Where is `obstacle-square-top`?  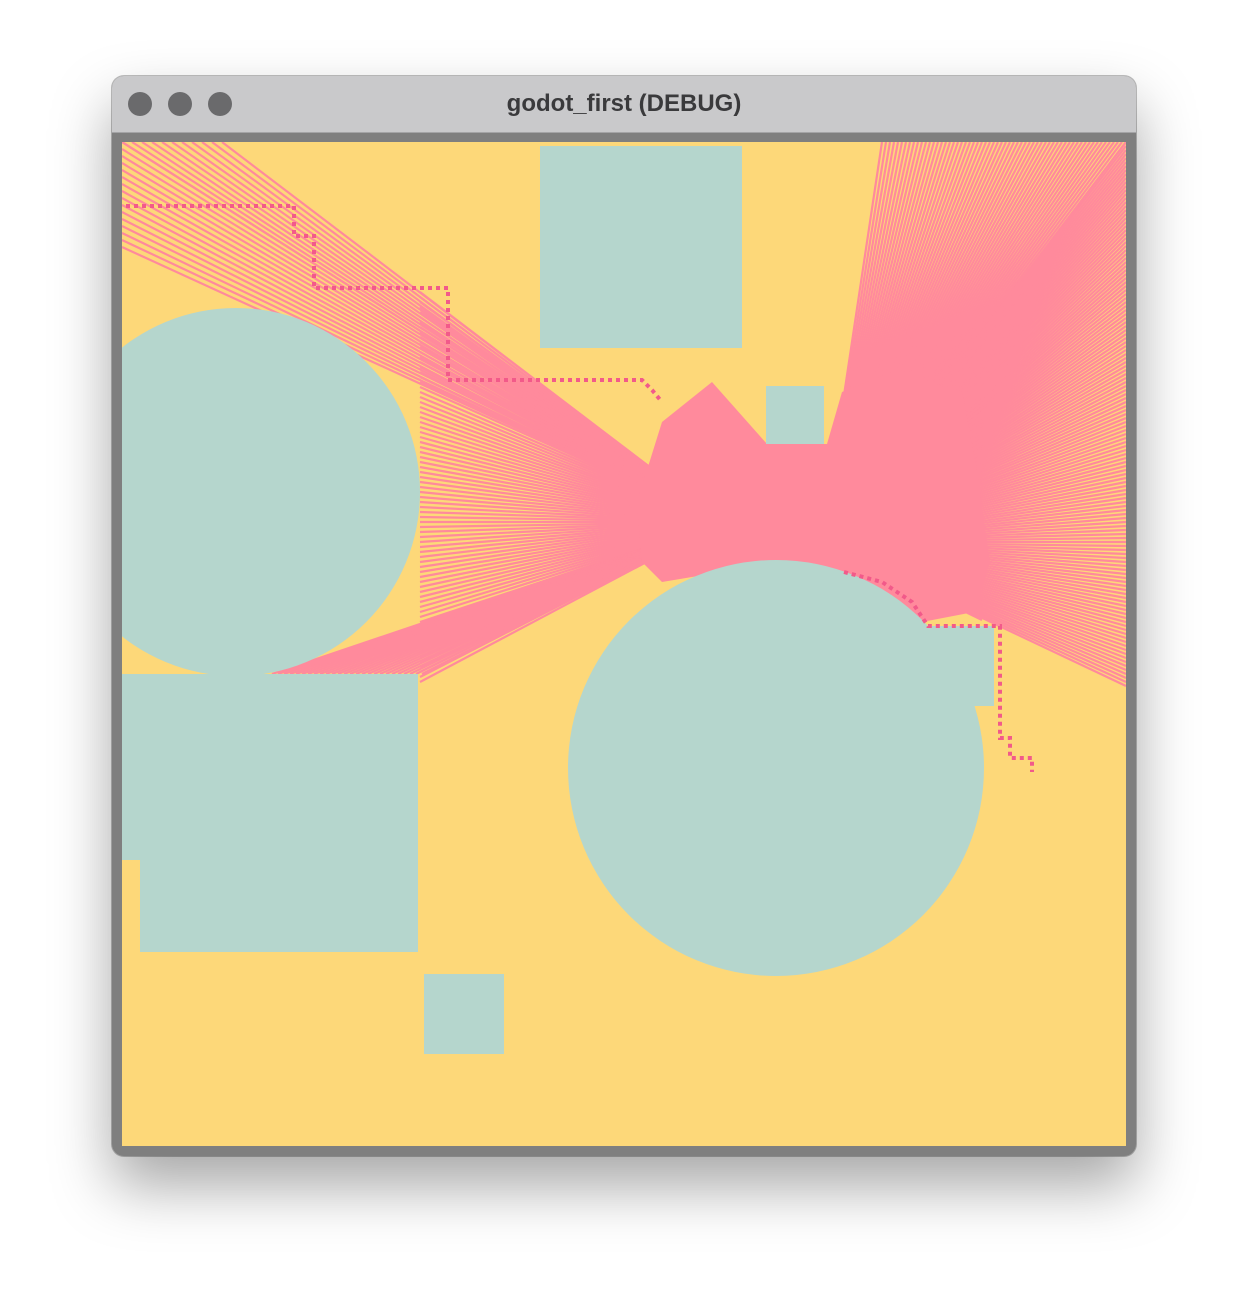
obstacle-square-top is located at coordinates (641, 247).